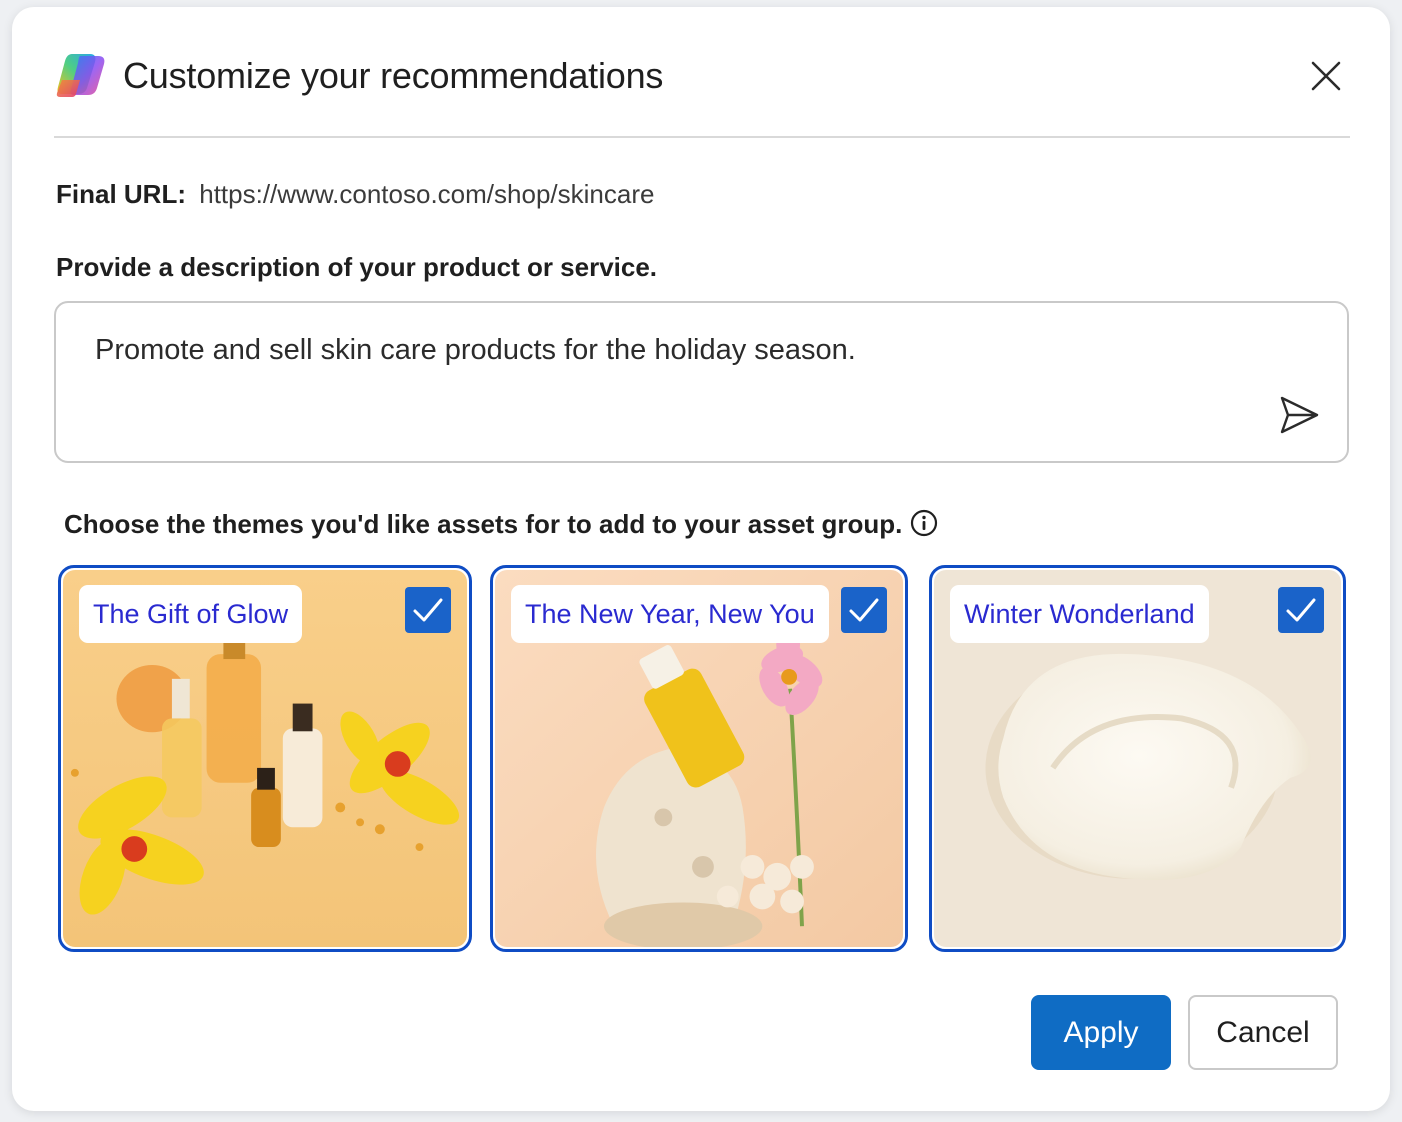  Describe the element at coordinates (393, 75) in the screenshot. I see `dialog-title: Customize your recommendations` at that location.